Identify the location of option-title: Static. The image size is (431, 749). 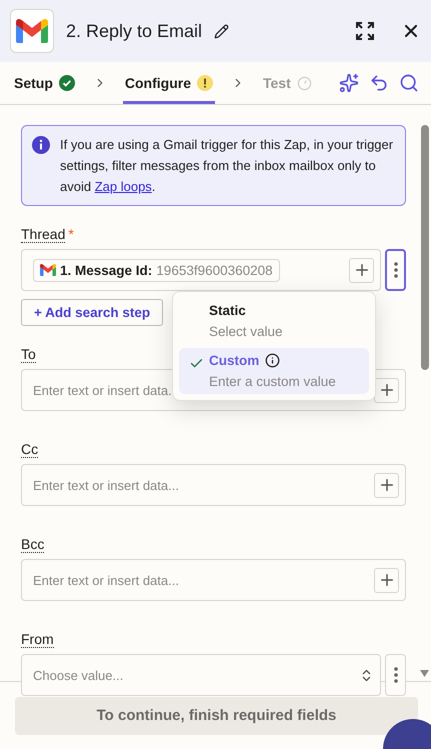
(227, 310).